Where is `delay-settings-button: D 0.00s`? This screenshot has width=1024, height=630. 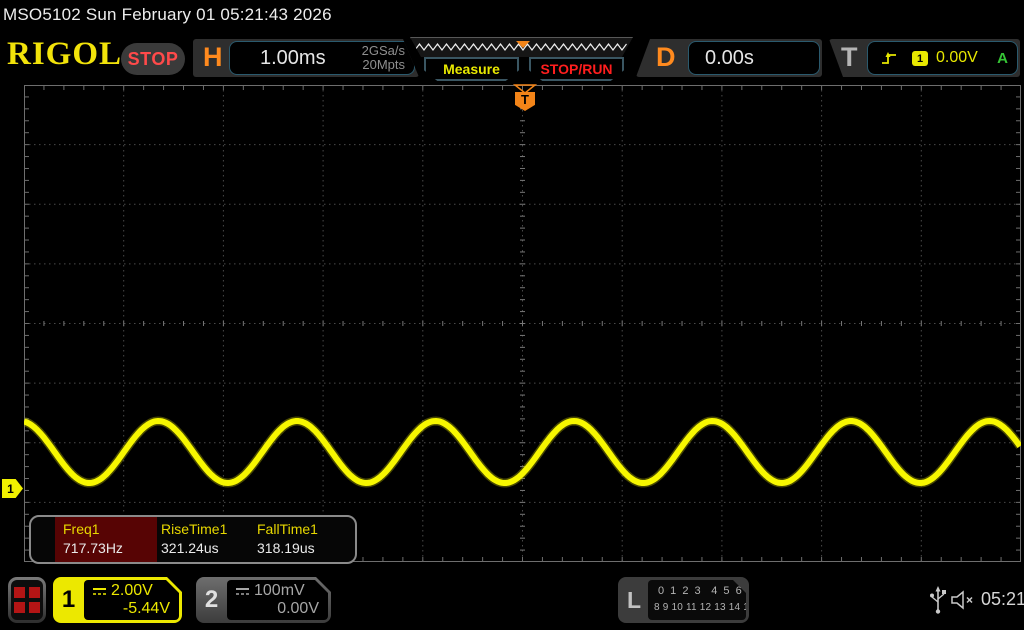
delay-settings-button: D 0.00s is located at coordinates (729, 58).